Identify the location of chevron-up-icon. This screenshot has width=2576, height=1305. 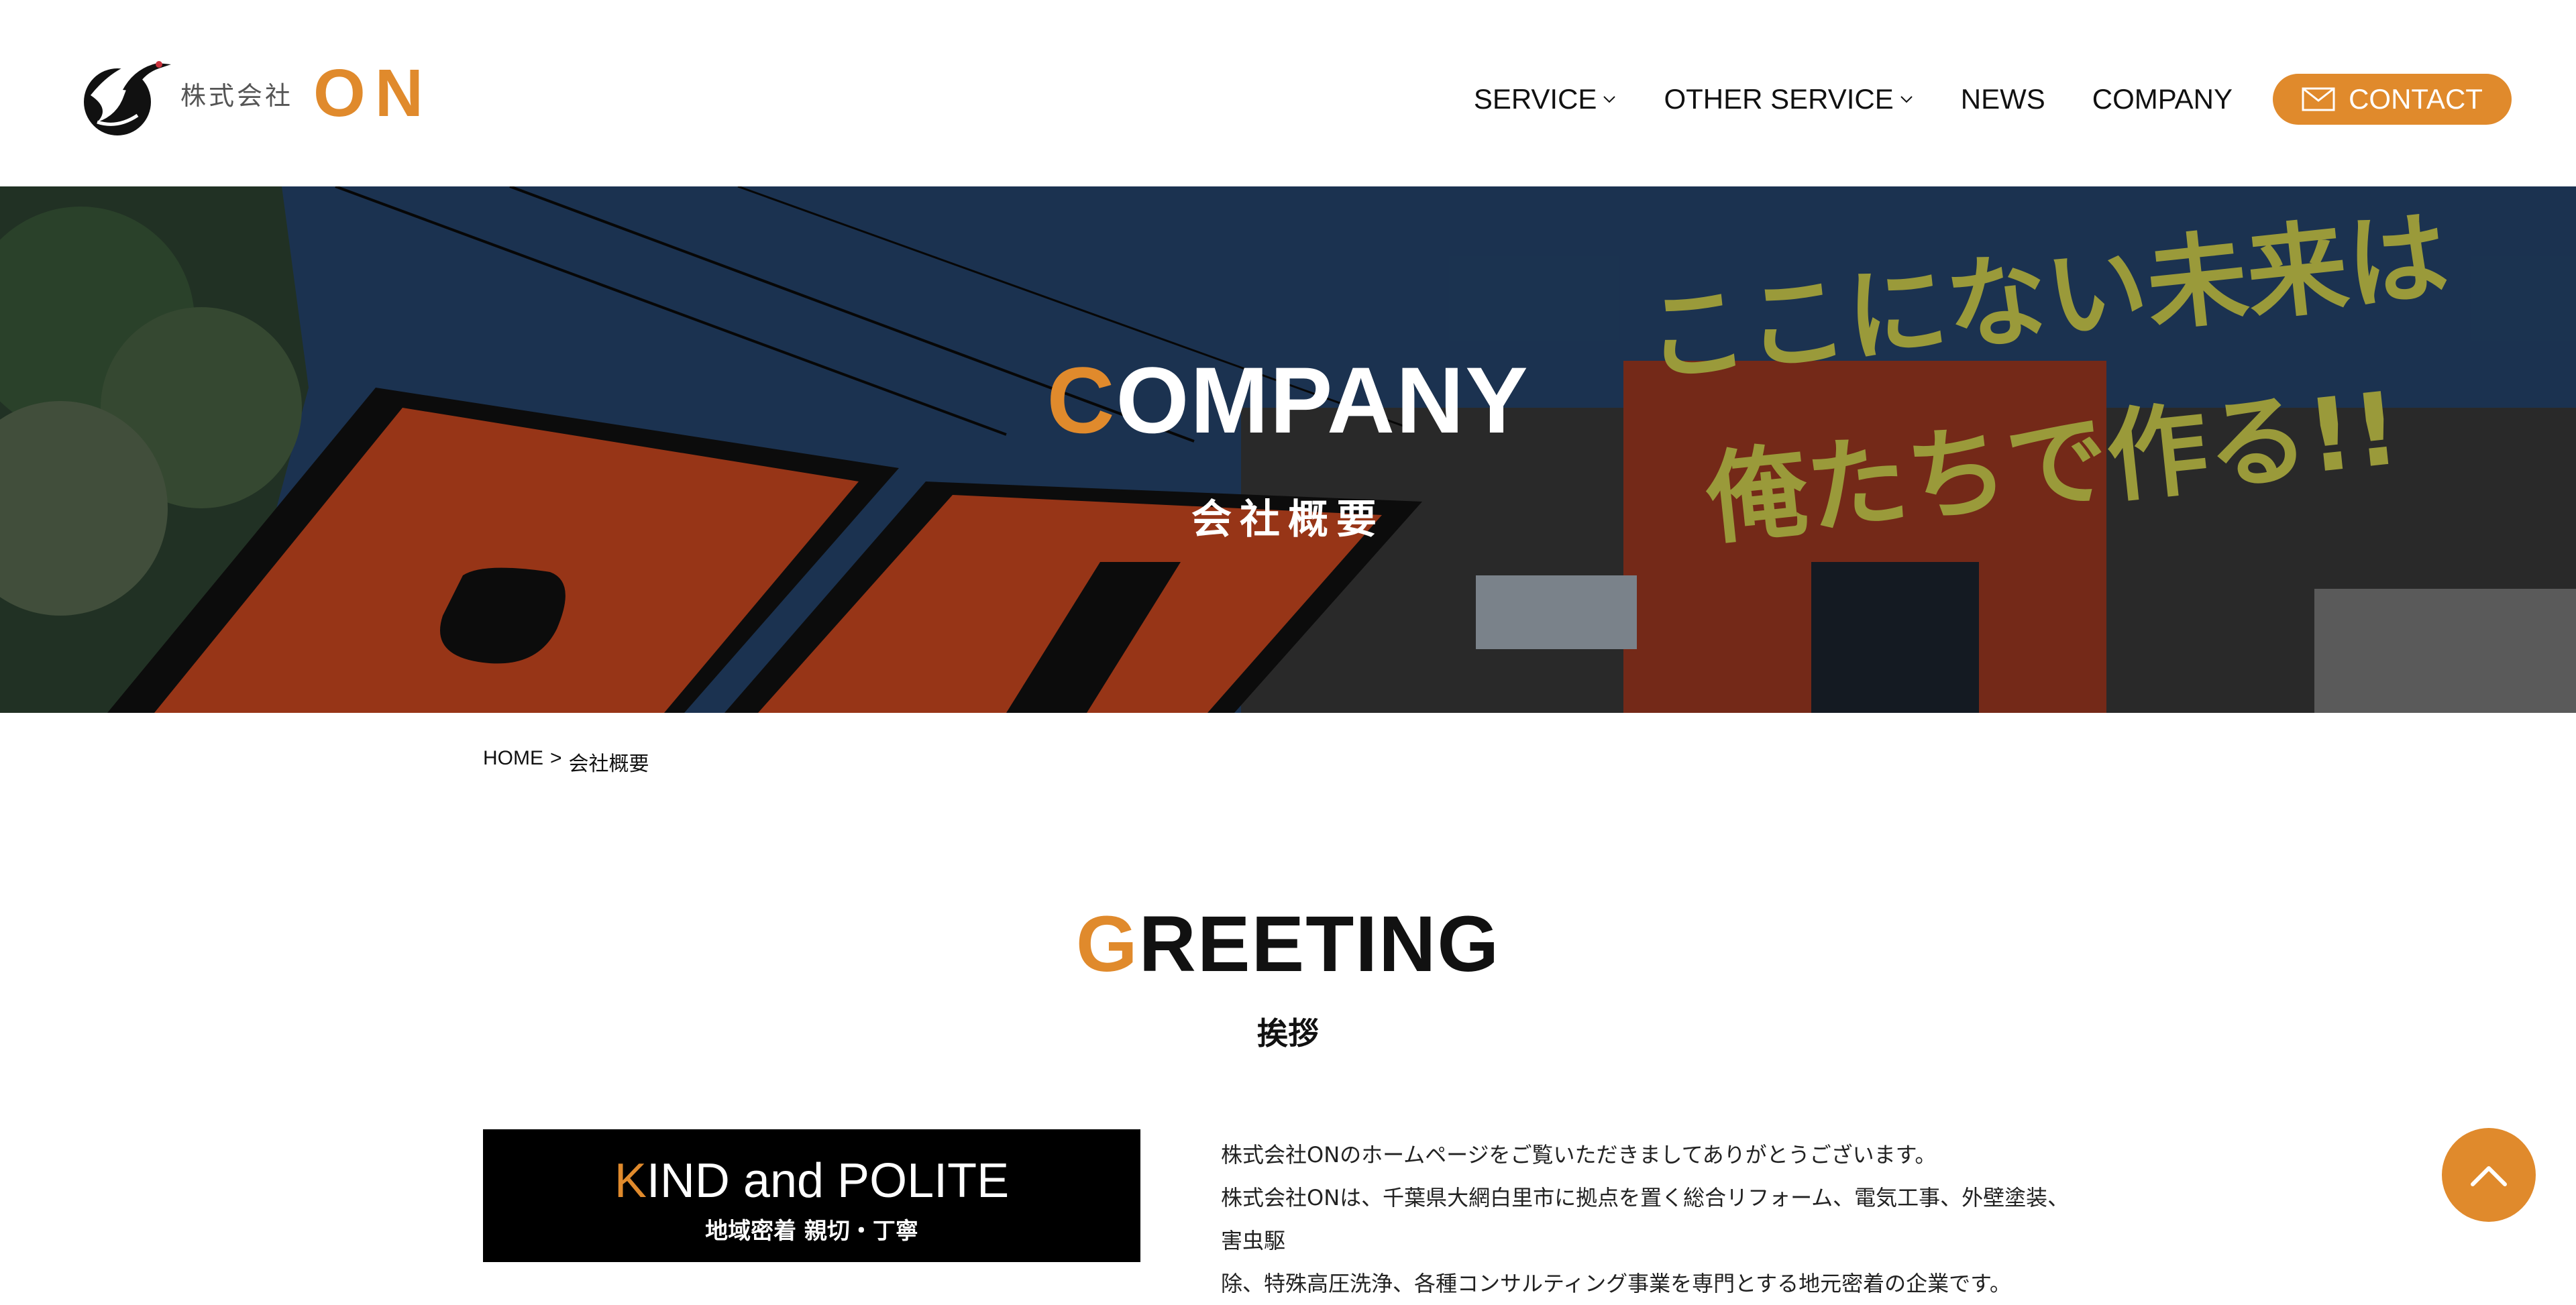
(2489, 1176).